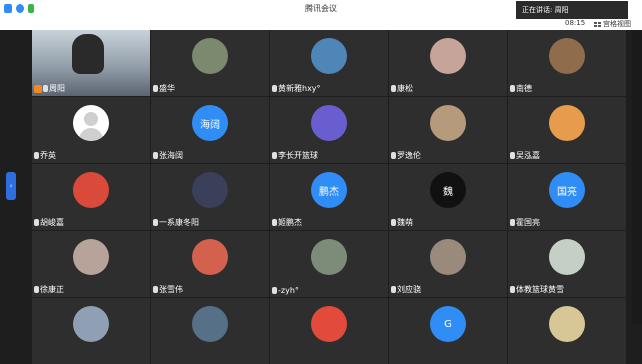 This screenshot has width=642, height=364. Describe the element at coordinates (567, 190) in the screenshot. I see `avatar-initials: 国亮` at that location.